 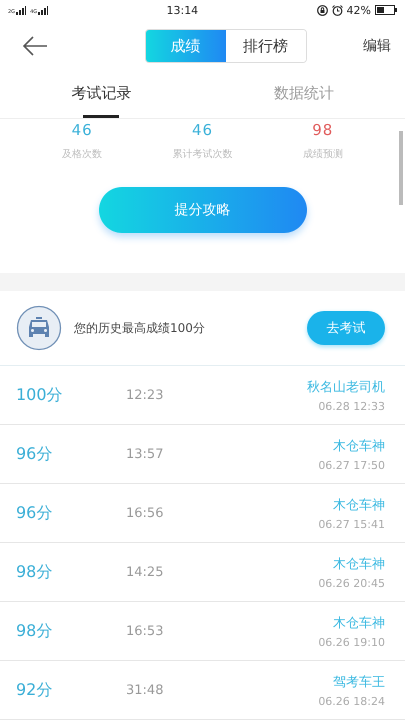 I want to click on duration: 12:23, so click(x=145, y=395).